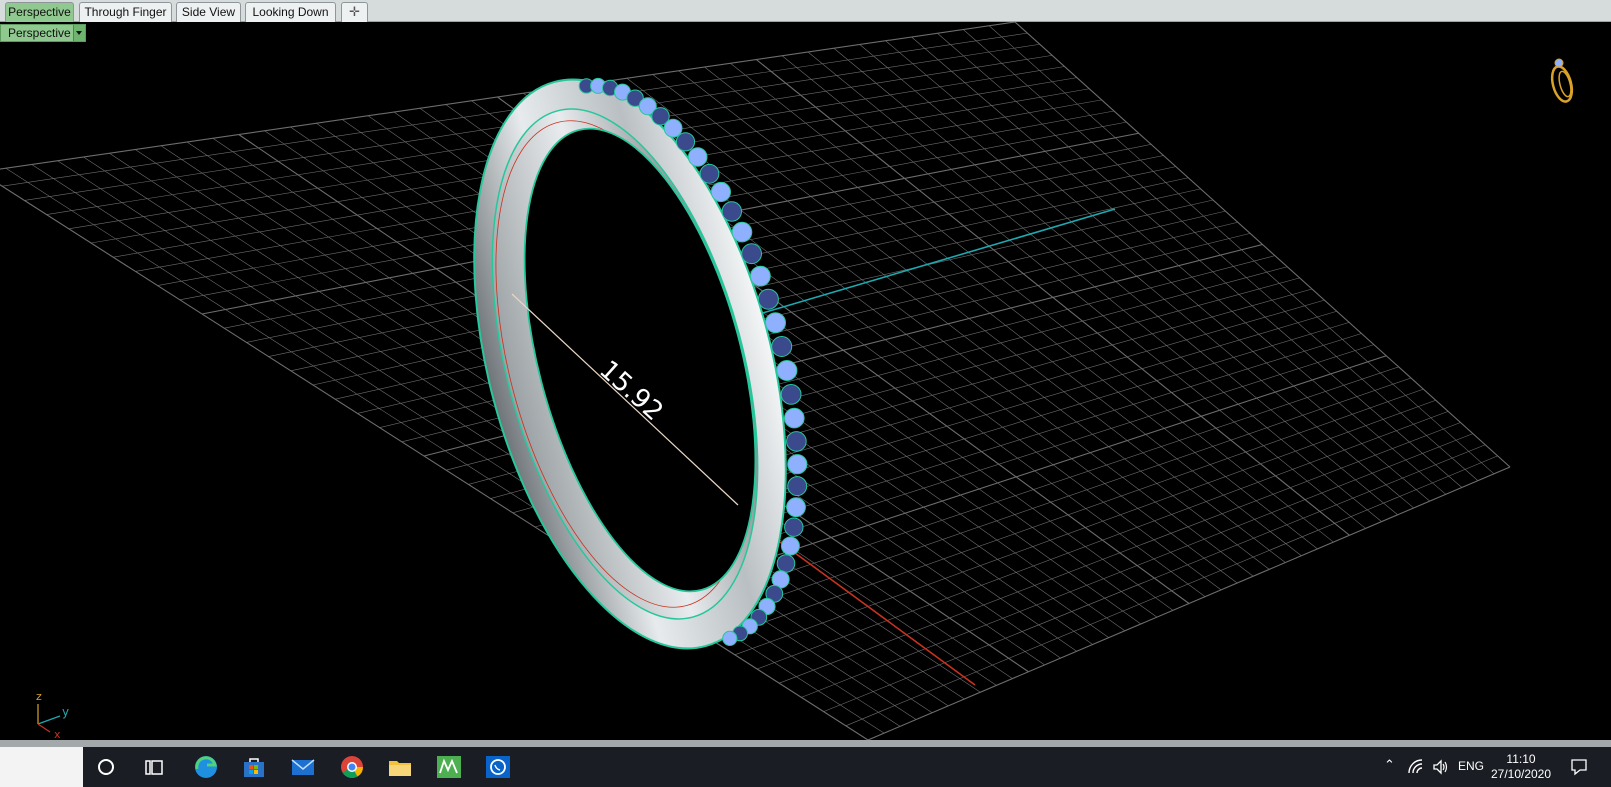  Describe the element at coordinates (1562, 81) in the screenshot. I see `ring-preview-icon` at that location.